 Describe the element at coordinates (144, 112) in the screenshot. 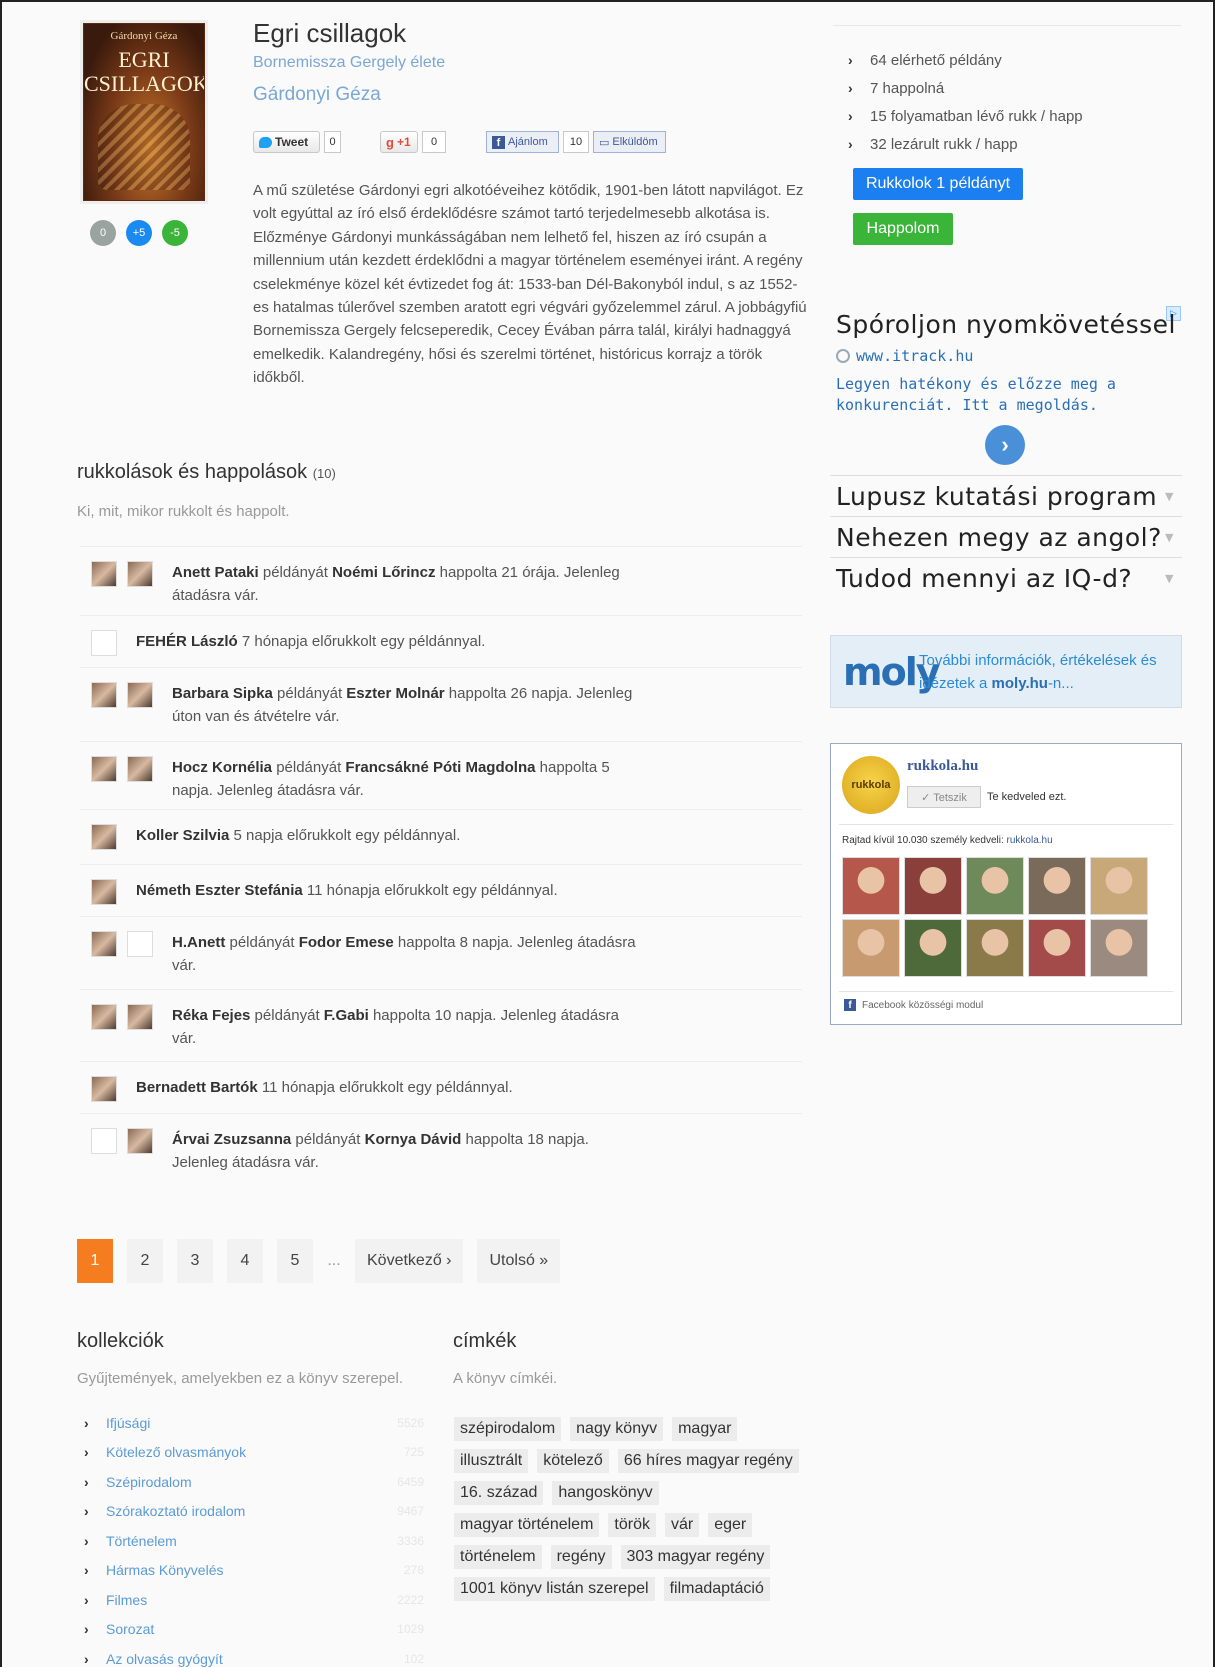

I see `book-cover: Gárdonyi Géza EGRI CSILLAGOK` at that location.